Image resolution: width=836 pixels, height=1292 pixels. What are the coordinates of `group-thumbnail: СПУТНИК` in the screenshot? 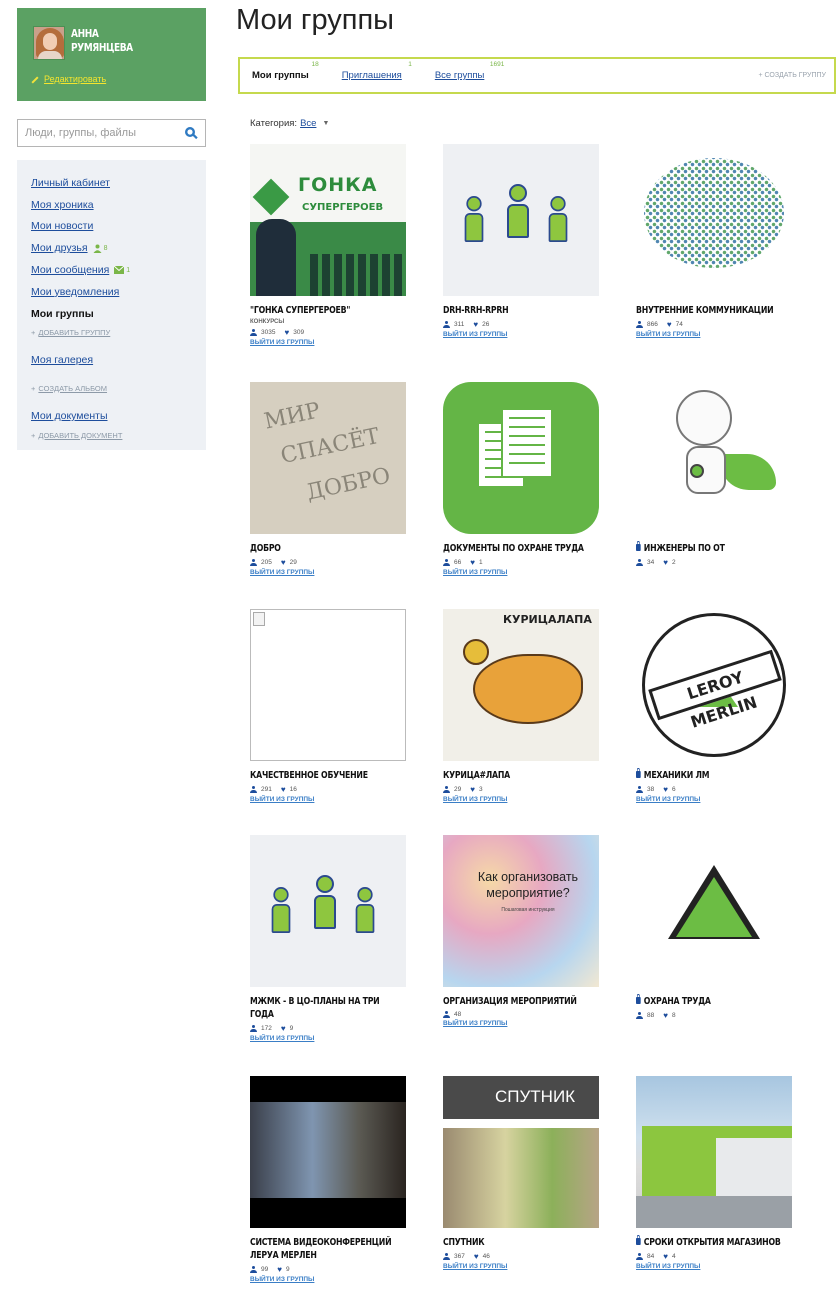 It's located at (521, 1152).